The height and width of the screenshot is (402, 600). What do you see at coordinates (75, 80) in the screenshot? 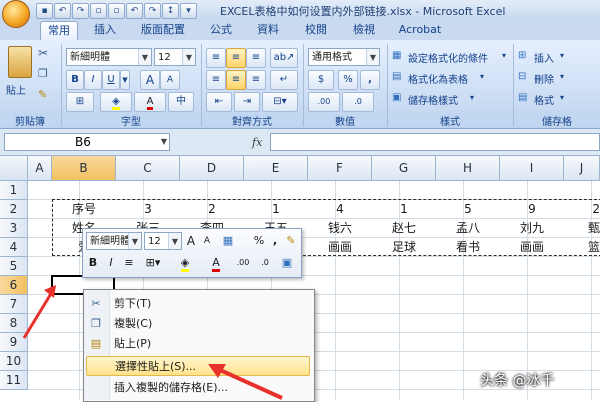
I see `bold-button: B` at bounding box center [75, 80].